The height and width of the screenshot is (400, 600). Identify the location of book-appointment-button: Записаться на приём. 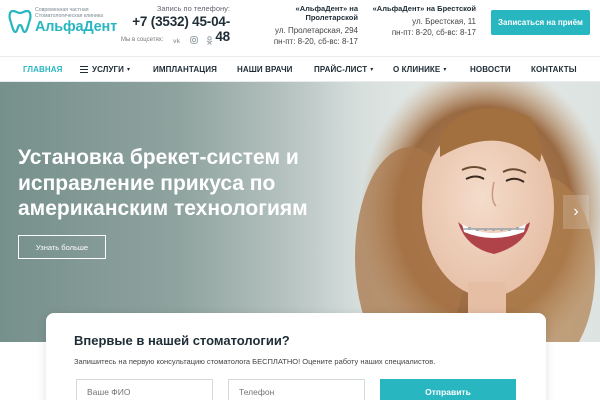
(540, 22).